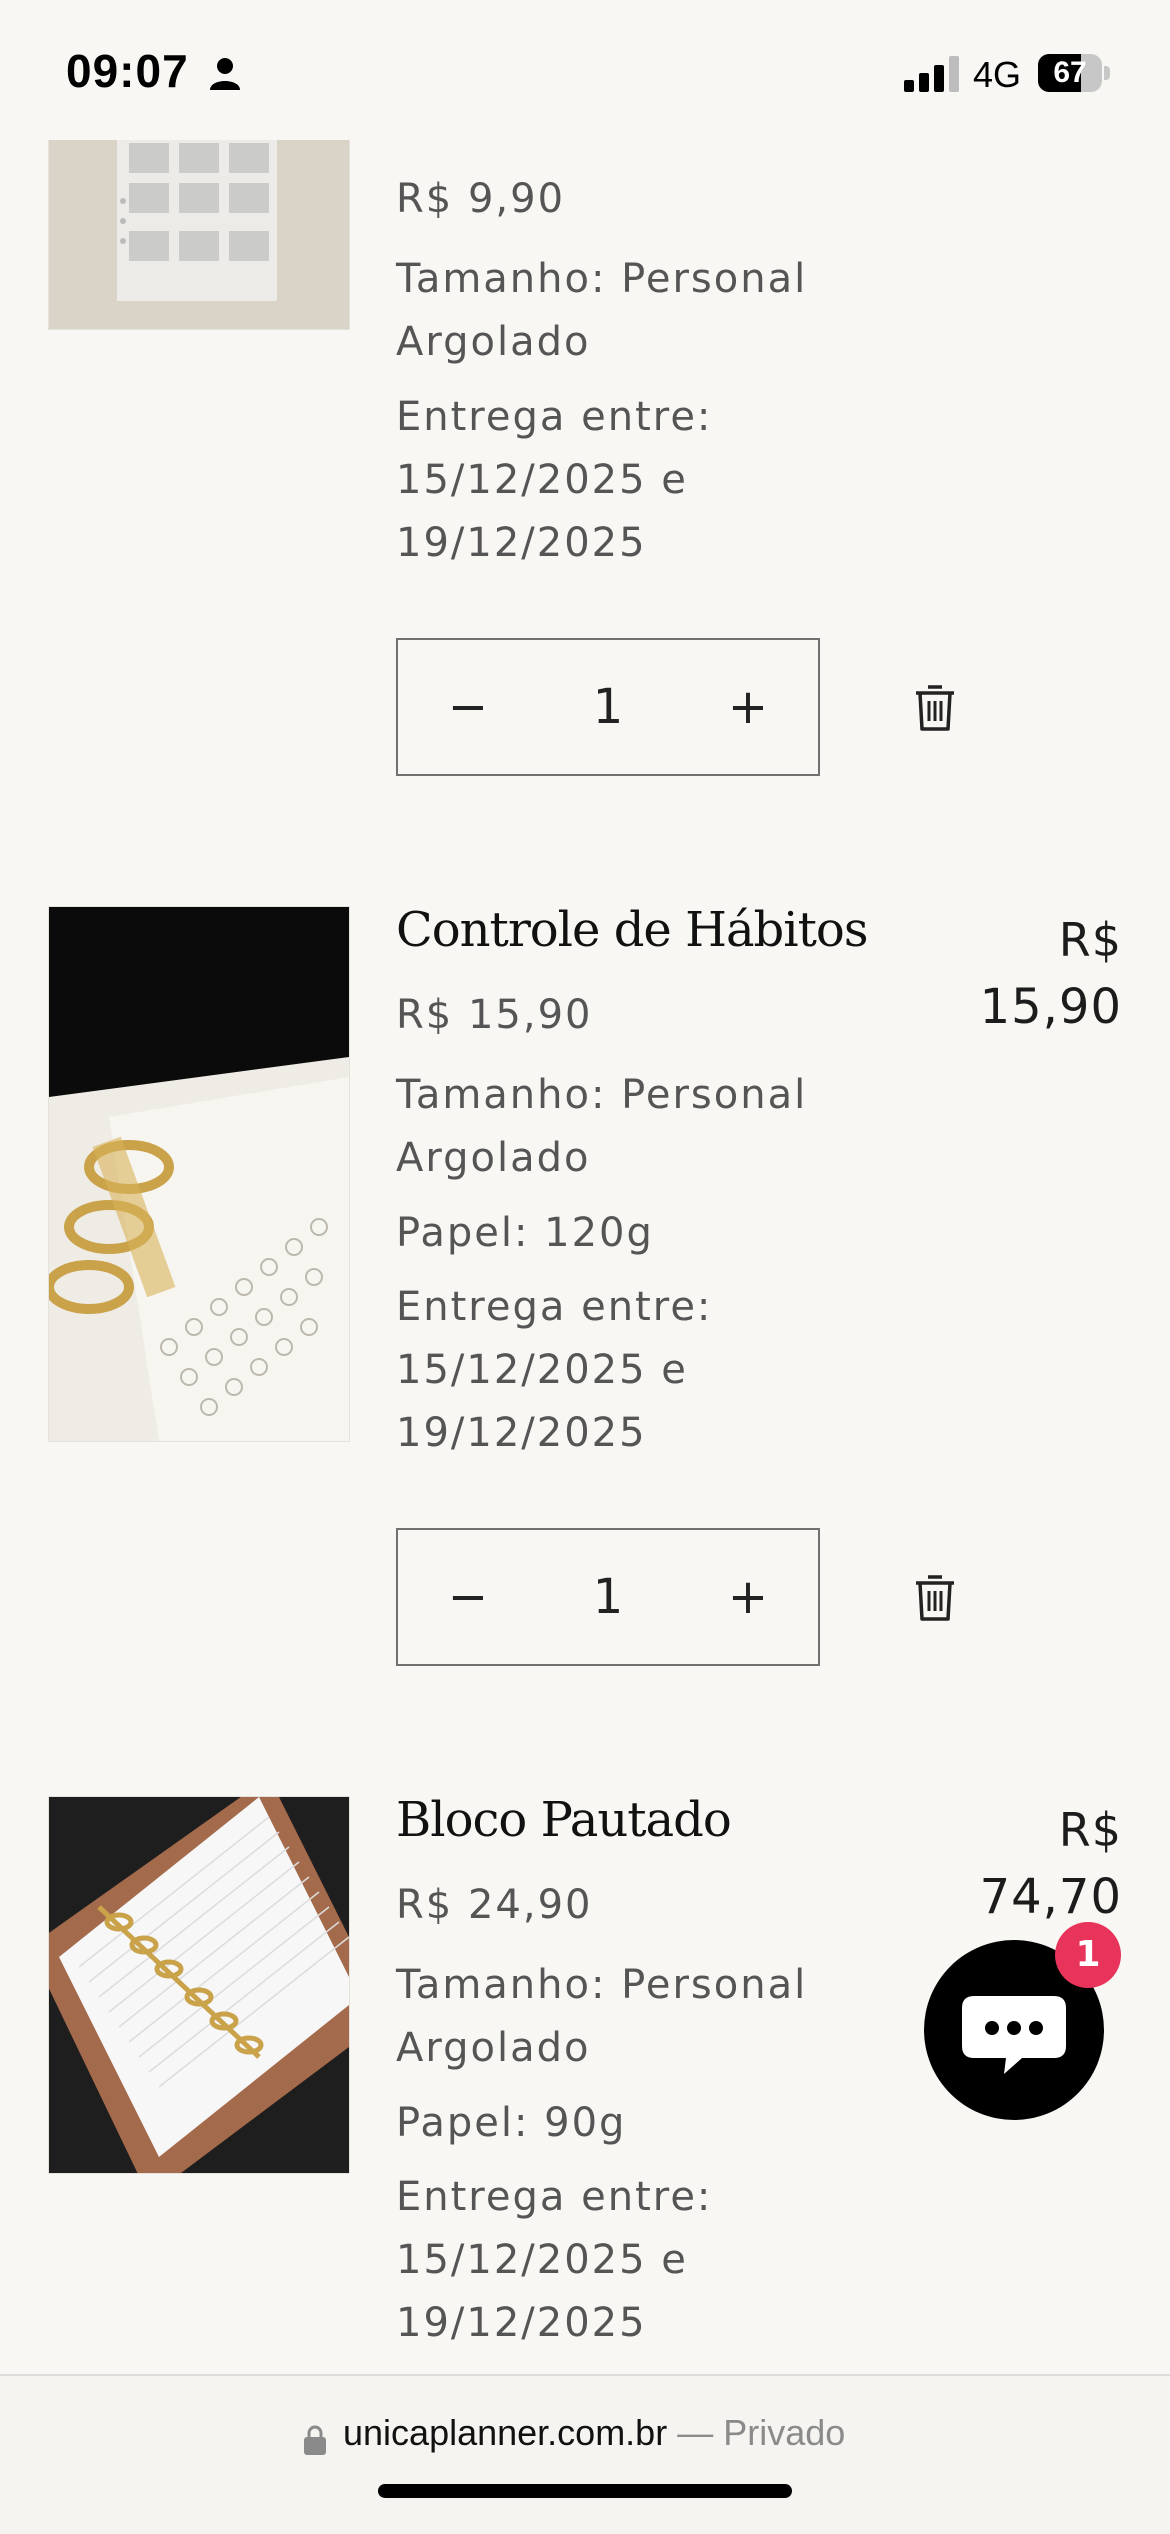 This screenshot has height=2534, width=1170. What do you see at coordinates (554, 2197) in the screenshot?
I see `item-3-delivery-label: Entrega entre:` at bounding box center [554, 2197].